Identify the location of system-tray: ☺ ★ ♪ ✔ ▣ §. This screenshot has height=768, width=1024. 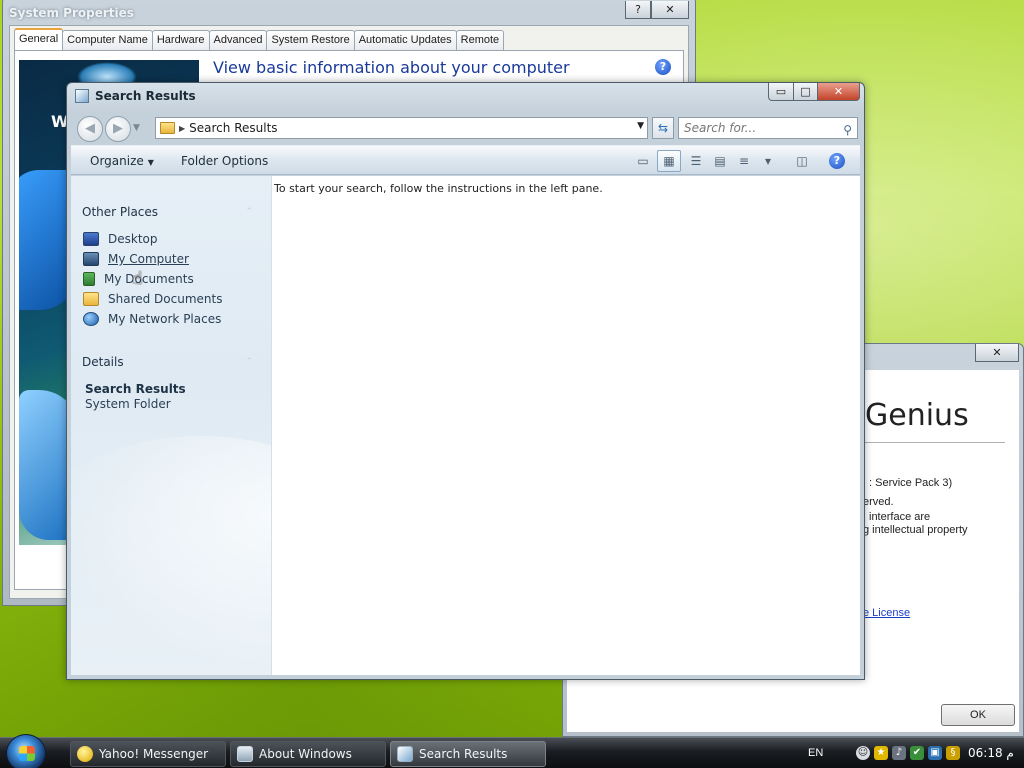
(908, 753).